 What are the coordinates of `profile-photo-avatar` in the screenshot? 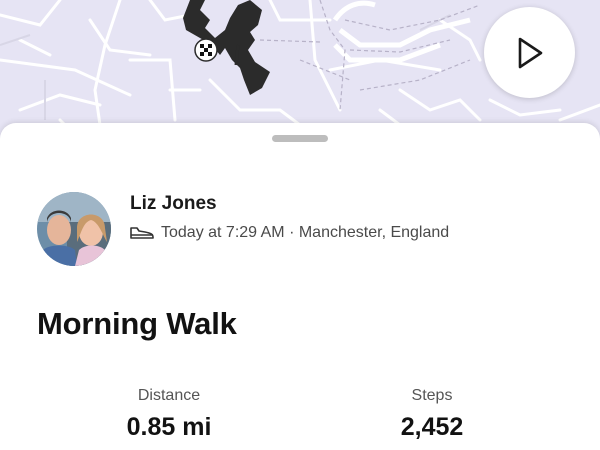 It's located at (74, 229).